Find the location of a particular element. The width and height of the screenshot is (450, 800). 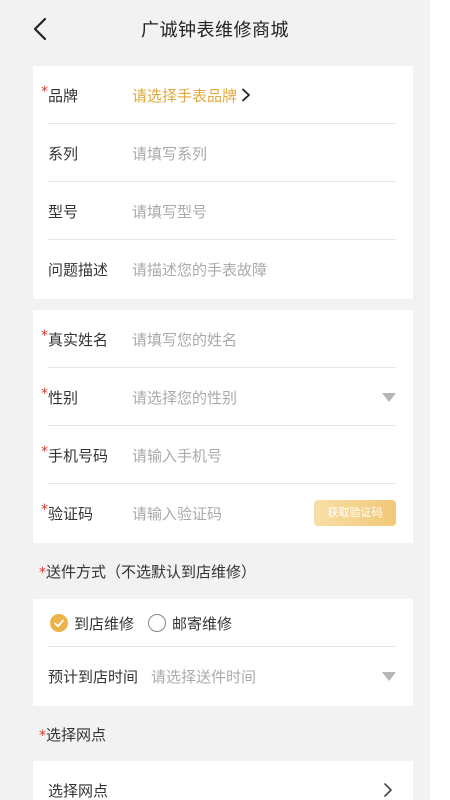

radio-mail-repair: 邮寄维修 is located at coordinates (190, 623).